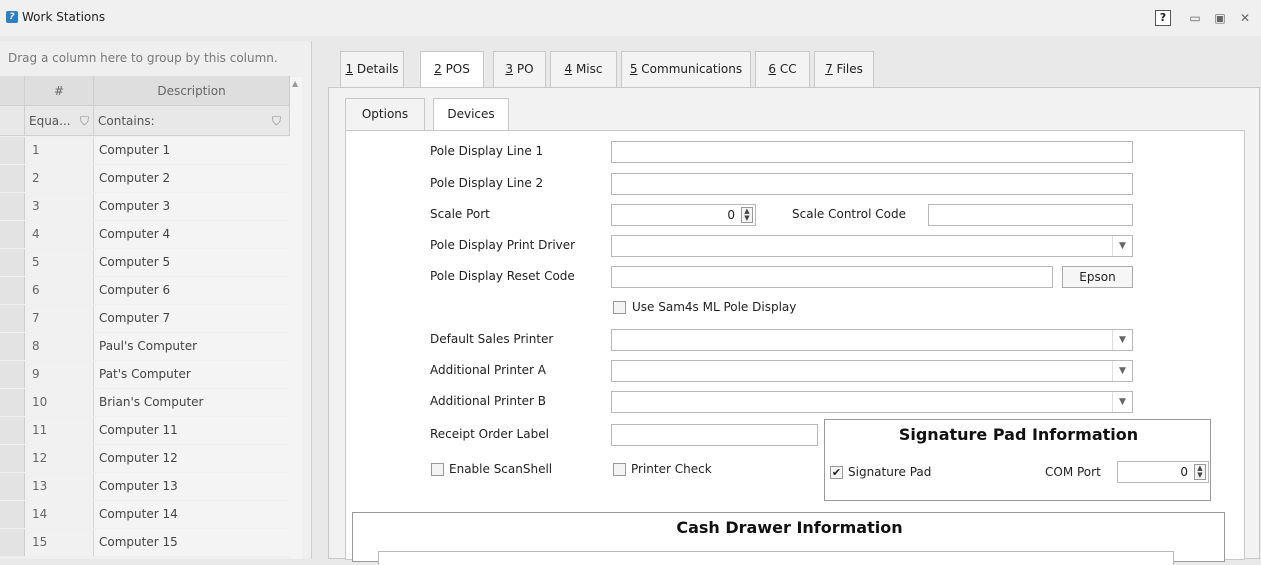  What do you see at coordinates (145, 514) in the screenshot?
I see `table-row: 14 Computer 14` at bounding box center [145, 514].